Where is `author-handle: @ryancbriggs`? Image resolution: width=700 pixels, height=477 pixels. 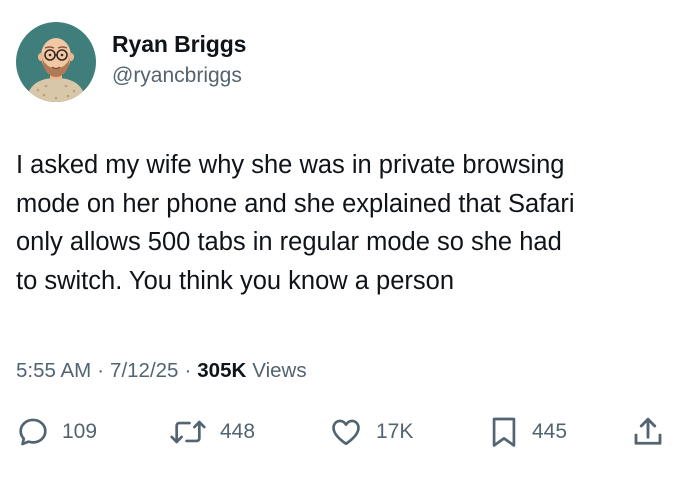
author-handle: @ryancbriggs is located at coordinates (177, 76).